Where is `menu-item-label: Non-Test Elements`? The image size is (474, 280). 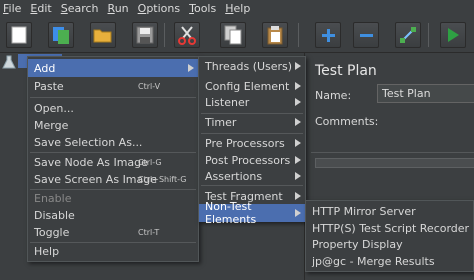
menu-item-label: Non-Test Elements is located at coordinates (231, 213).